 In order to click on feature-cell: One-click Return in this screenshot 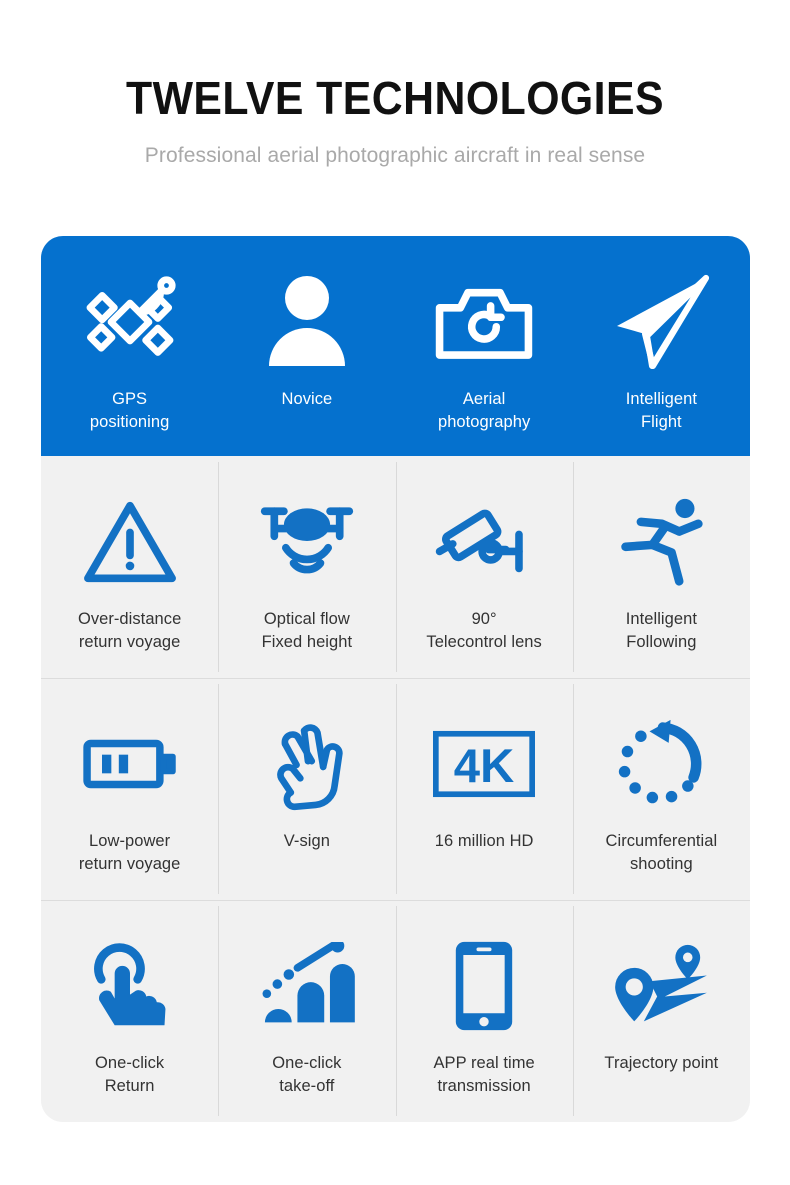, I will do `click(130, 1011)`.